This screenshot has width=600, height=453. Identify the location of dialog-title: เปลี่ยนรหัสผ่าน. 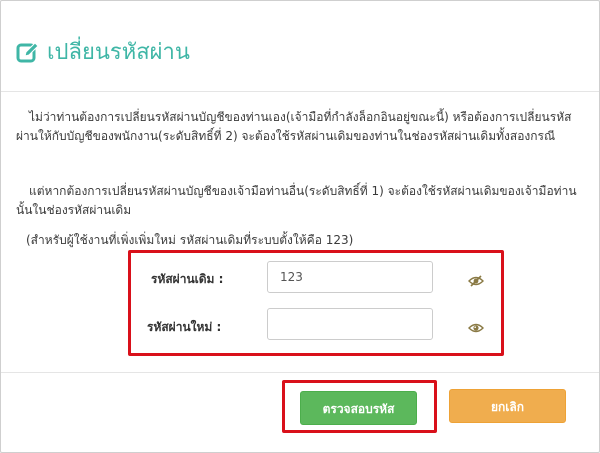
(118, 52).